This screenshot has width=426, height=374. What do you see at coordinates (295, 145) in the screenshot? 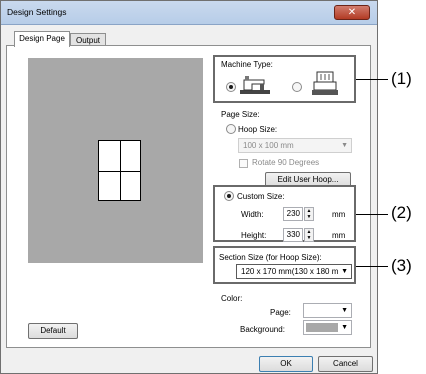
I see `hoop-size-select: 100 x 100 mm ▼` at bounding box center [295, 145].